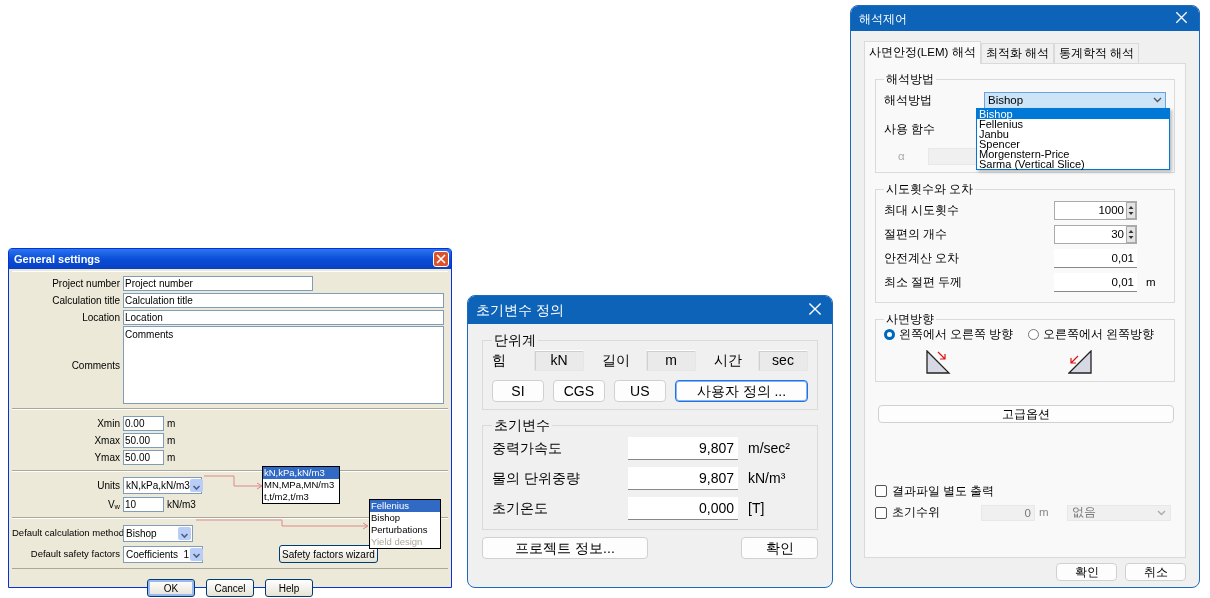  I want to click on unit-label: m/sec², so click(769, 448).